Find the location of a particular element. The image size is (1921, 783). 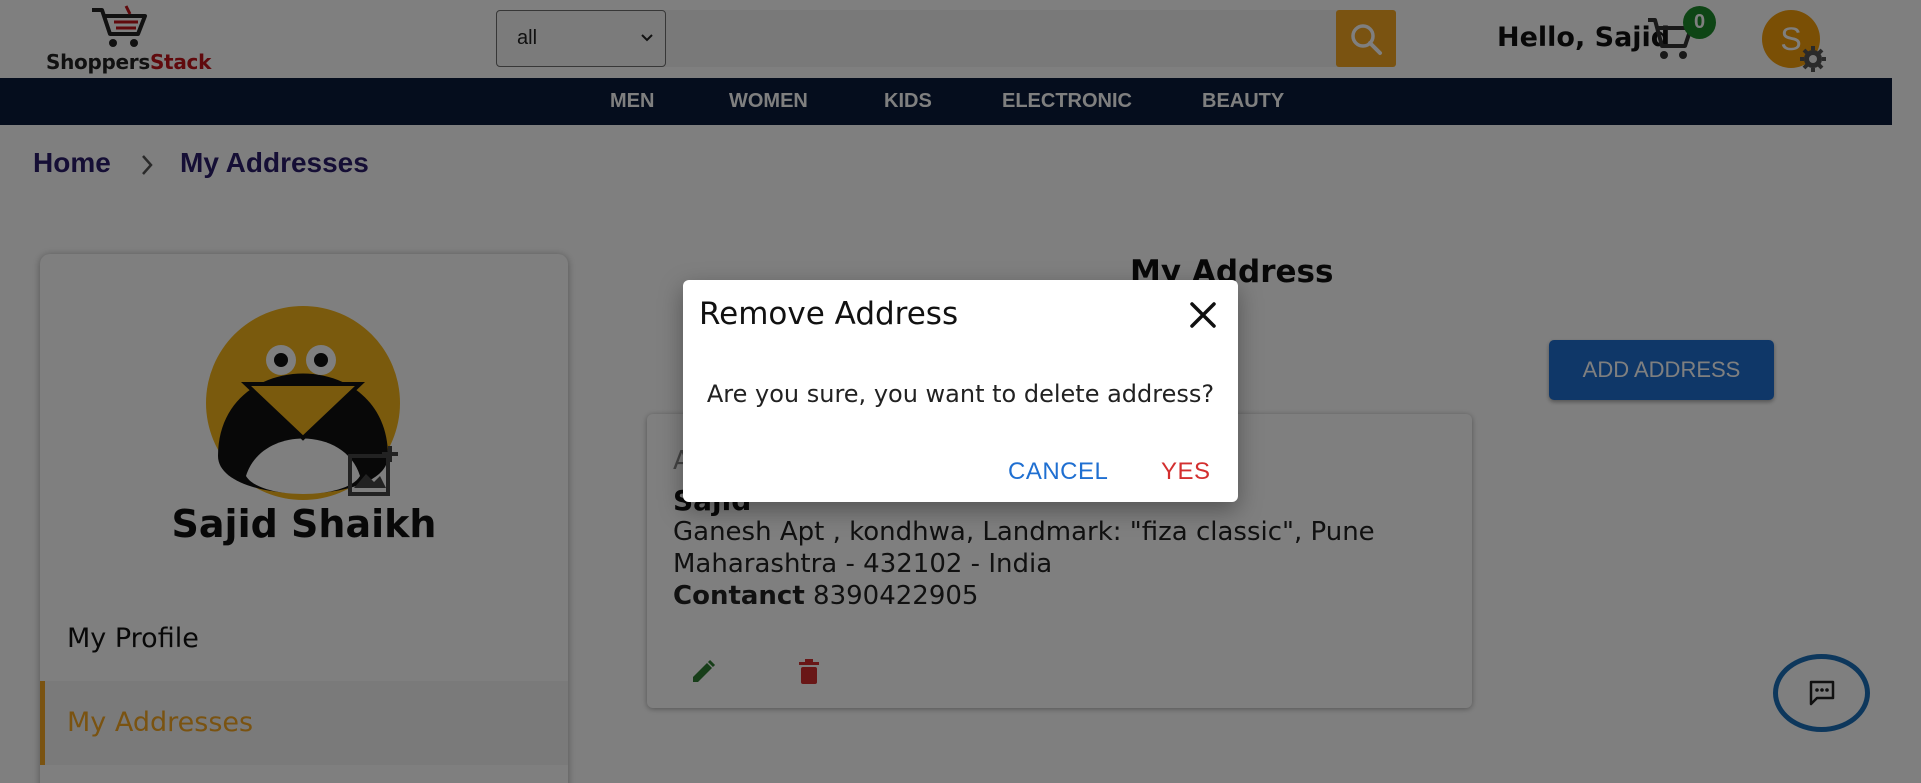

close-icon is located at coordinates (1203, 315).